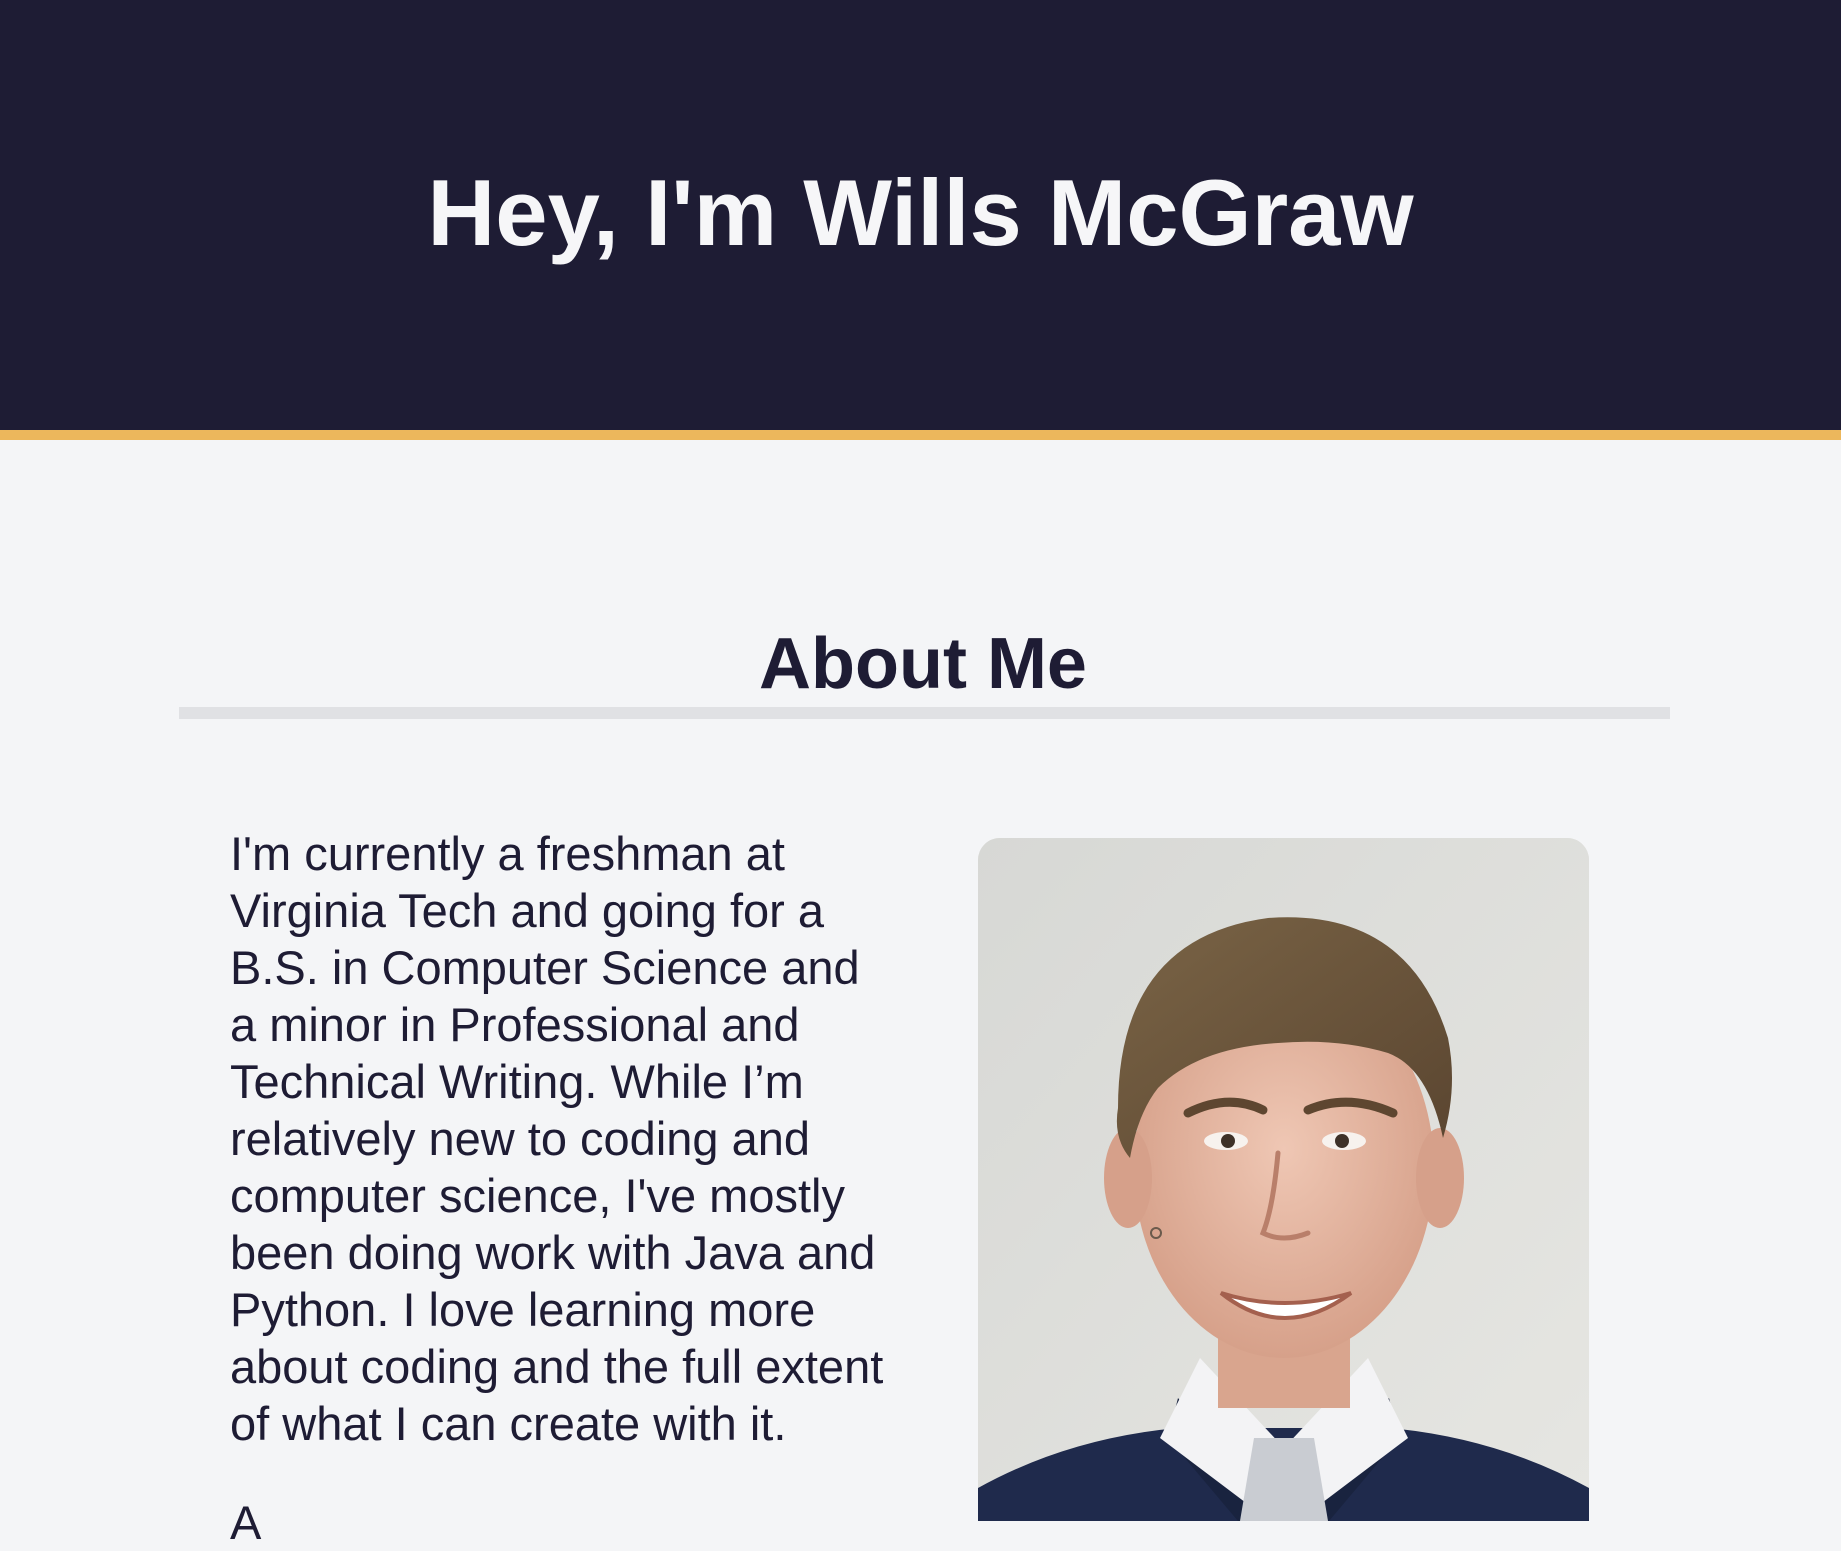  What do you see at coordinates (520, 1138) in the screenshot?
I see `about-line: relatively new to coding and` at bounding box center [520, 1138].